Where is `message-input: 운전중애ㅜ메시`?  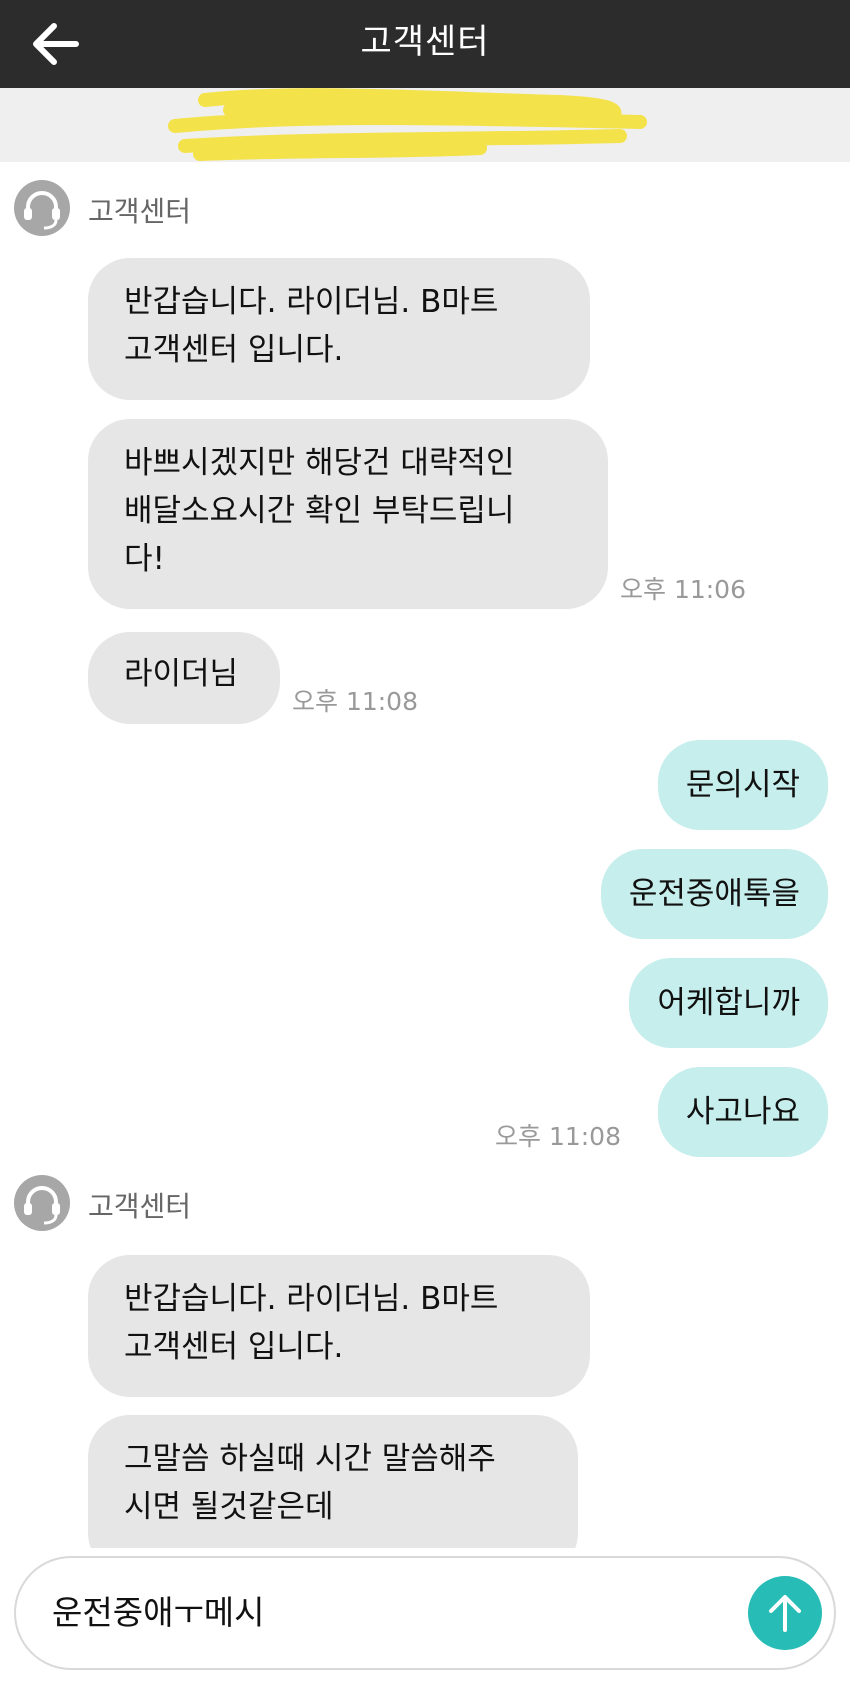
message-input: 운전중애ㅜ메시 is located at coordinates (158, 1613).